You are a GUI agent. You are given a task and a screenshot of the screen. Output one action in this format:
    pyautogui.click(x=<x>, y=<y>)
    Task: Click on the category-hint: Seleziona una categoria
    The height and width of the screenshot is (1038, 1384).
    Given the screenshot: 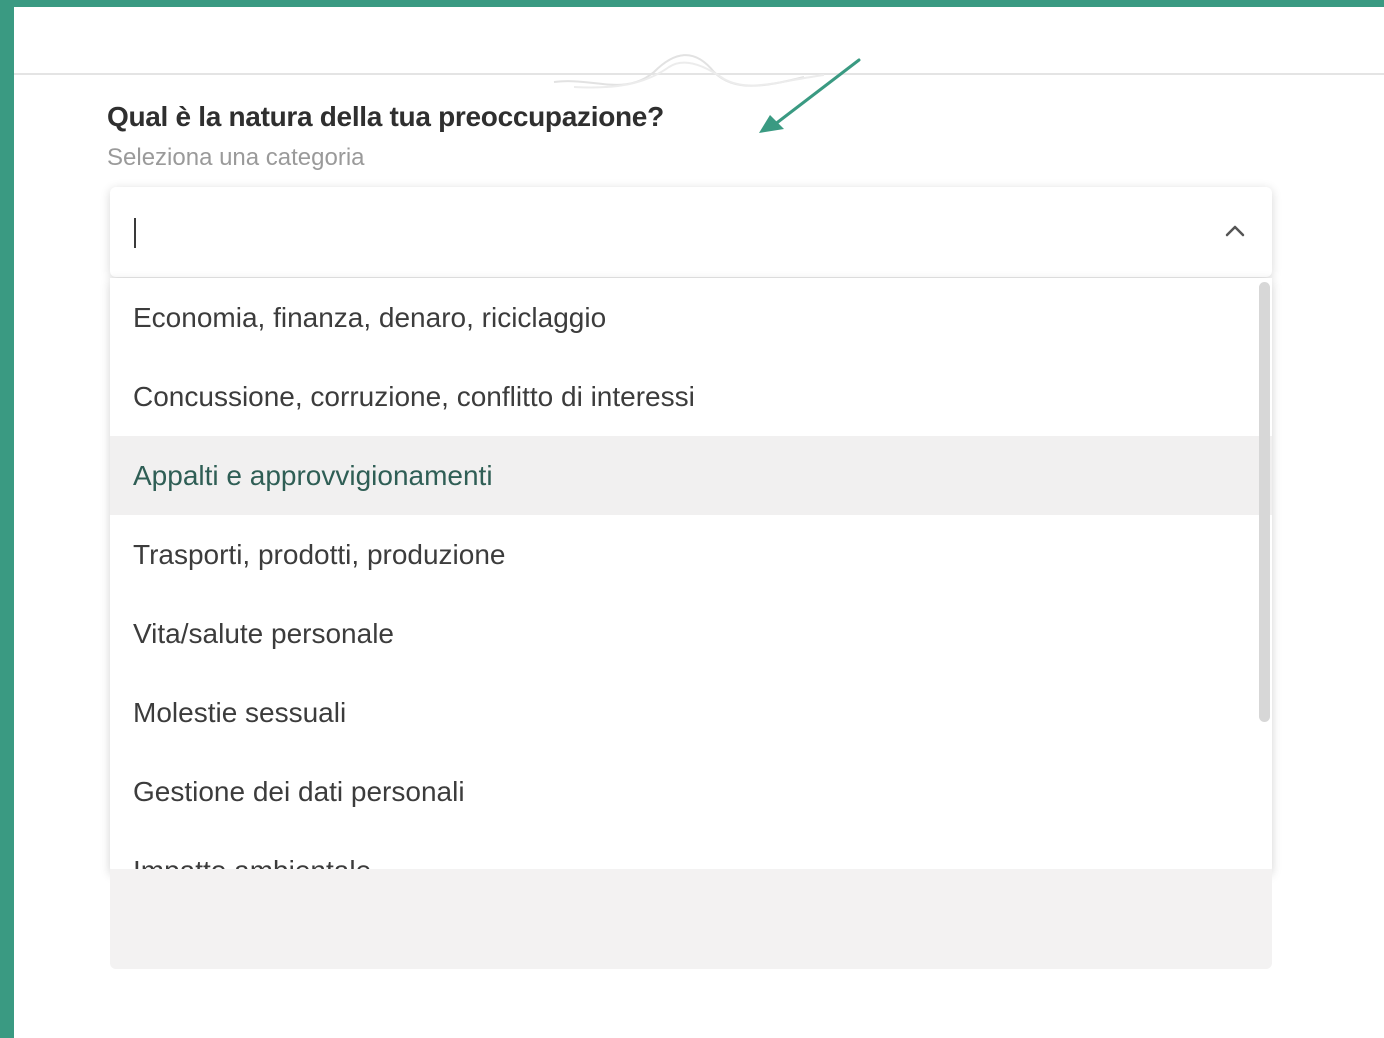 What is the action you would take?
    pyautogui.click(x=236, y=157)
    